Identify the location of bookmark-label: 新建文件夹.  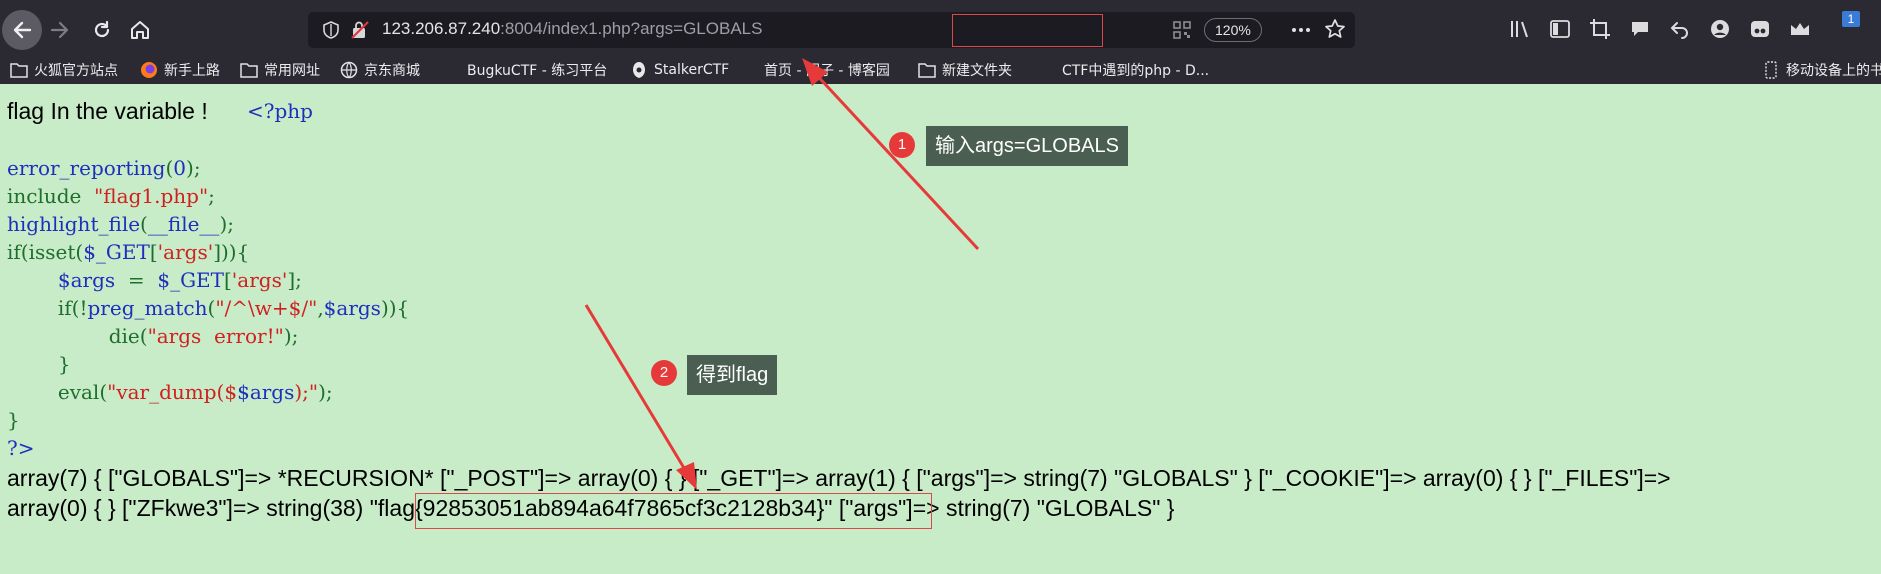
(977, 71).